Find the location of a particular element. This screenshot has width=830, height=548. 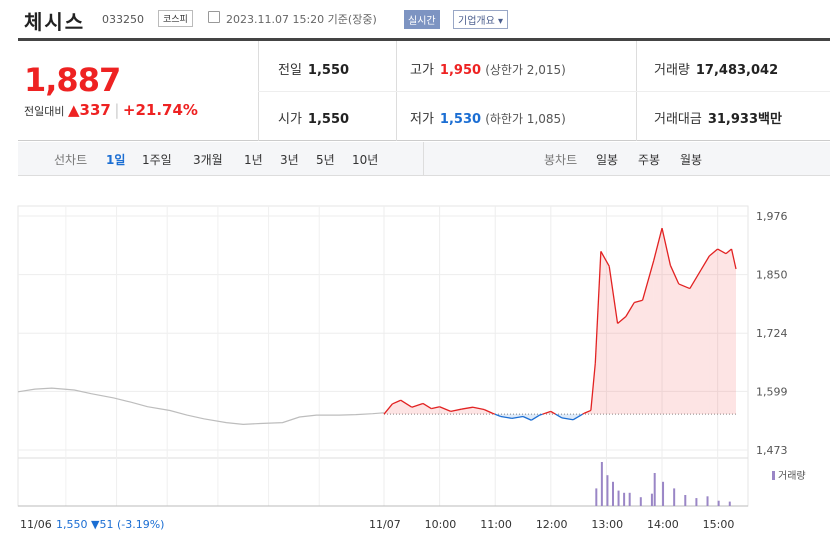

y-tick-label: 1,599 is located at coordinates (772, 391).